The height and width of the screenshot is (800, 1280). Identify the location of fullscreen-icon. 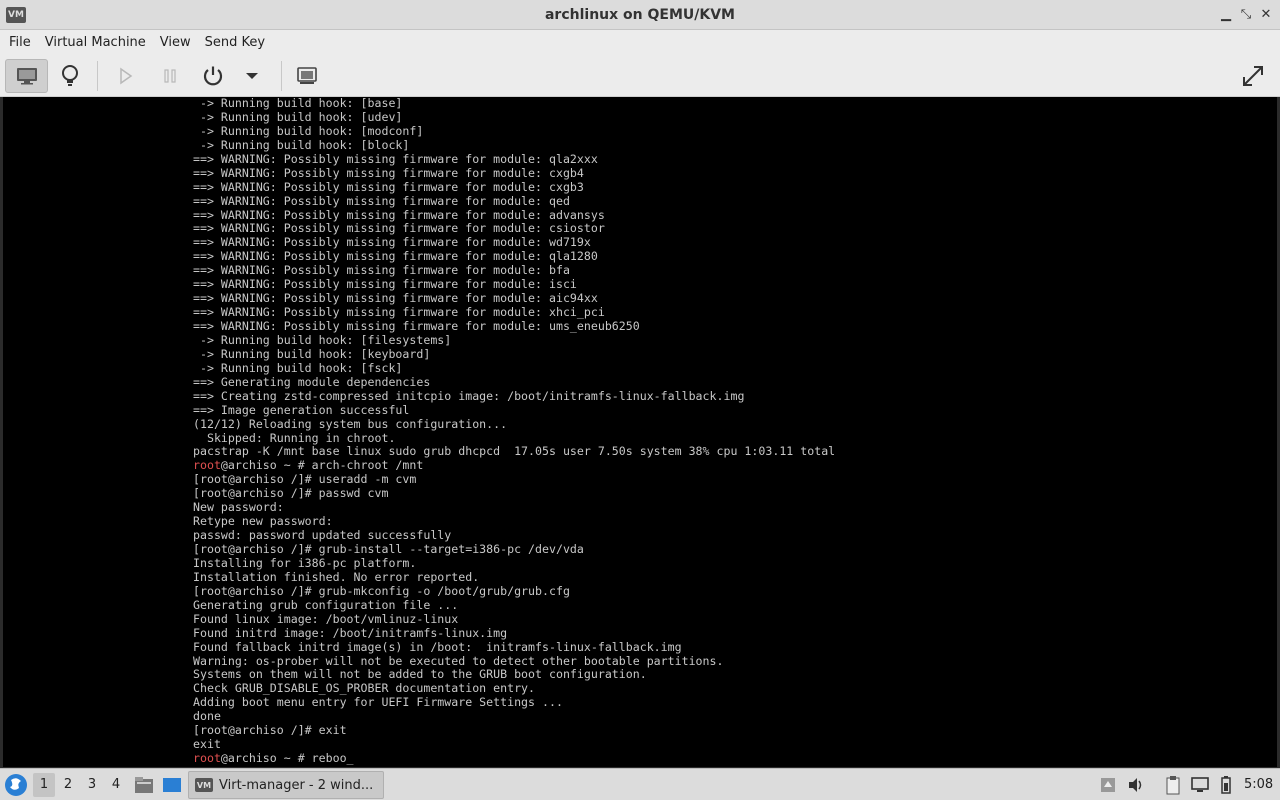
(1253, 76).